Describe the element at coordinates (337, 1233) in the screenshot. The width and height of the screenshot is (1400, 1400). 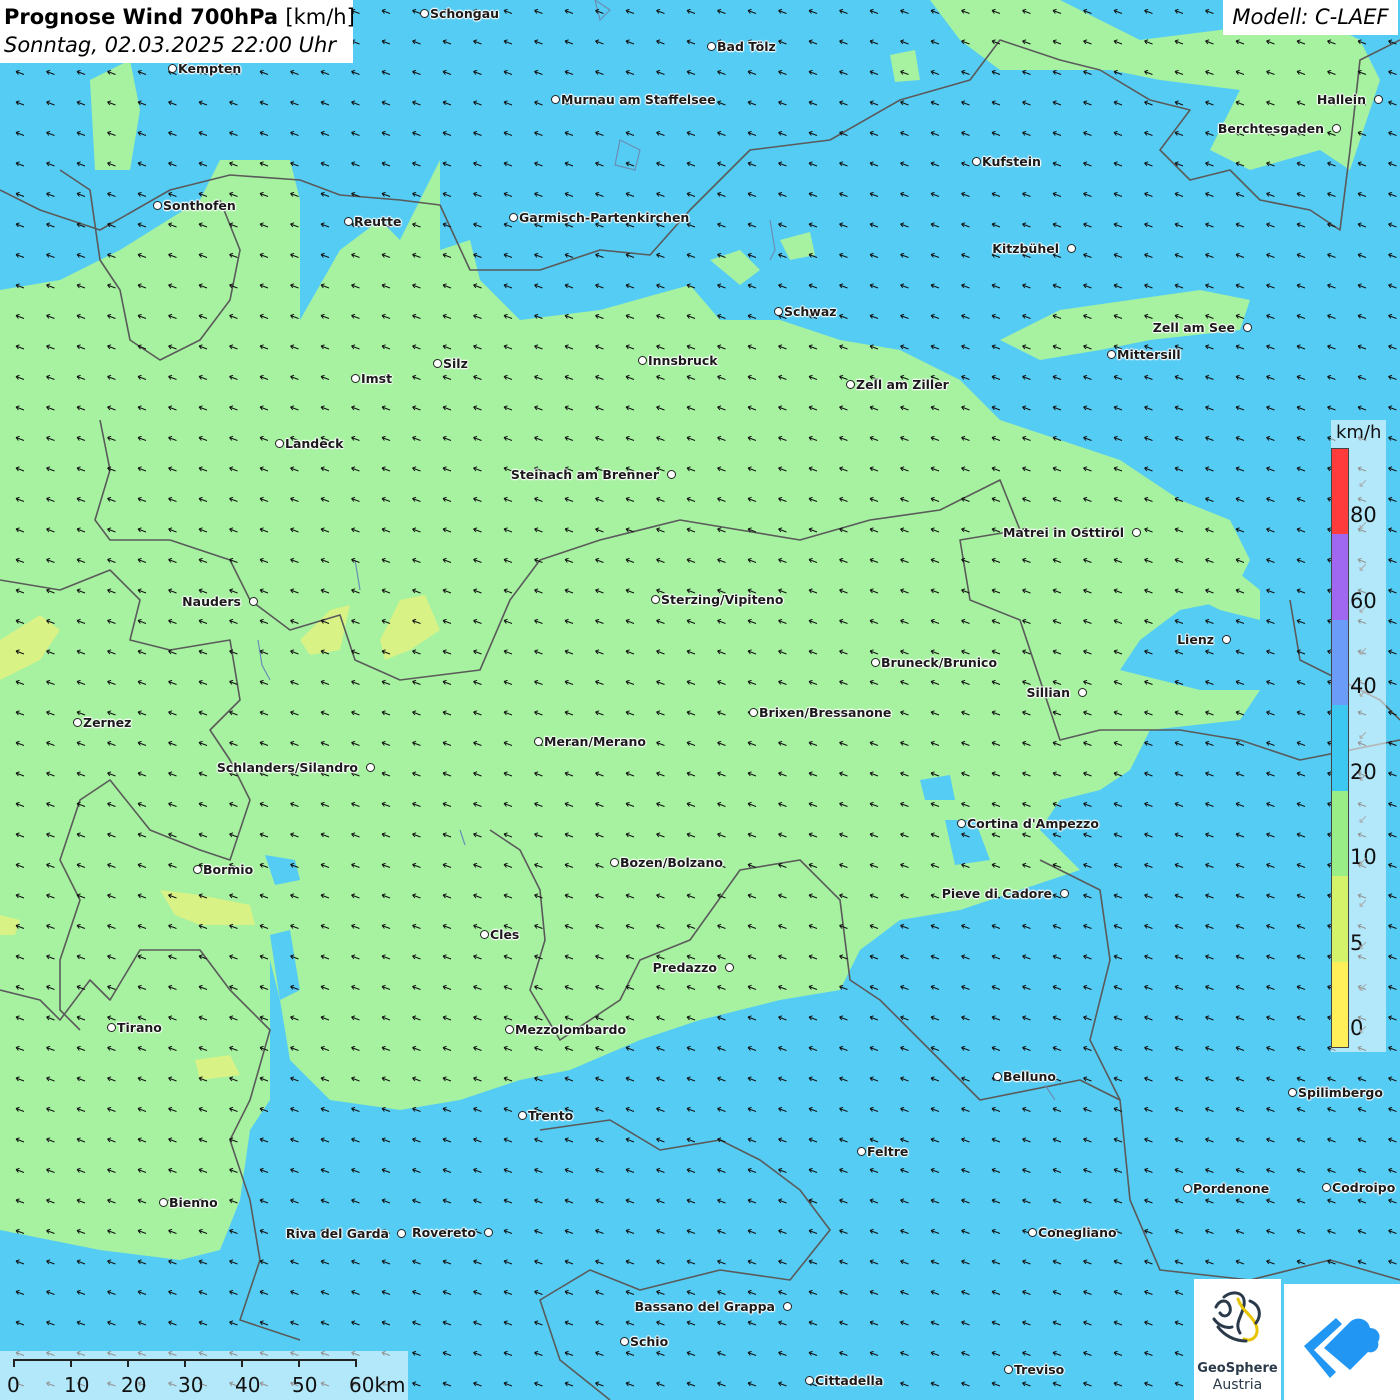
I see `city-name: Riva del Garda` at that location.